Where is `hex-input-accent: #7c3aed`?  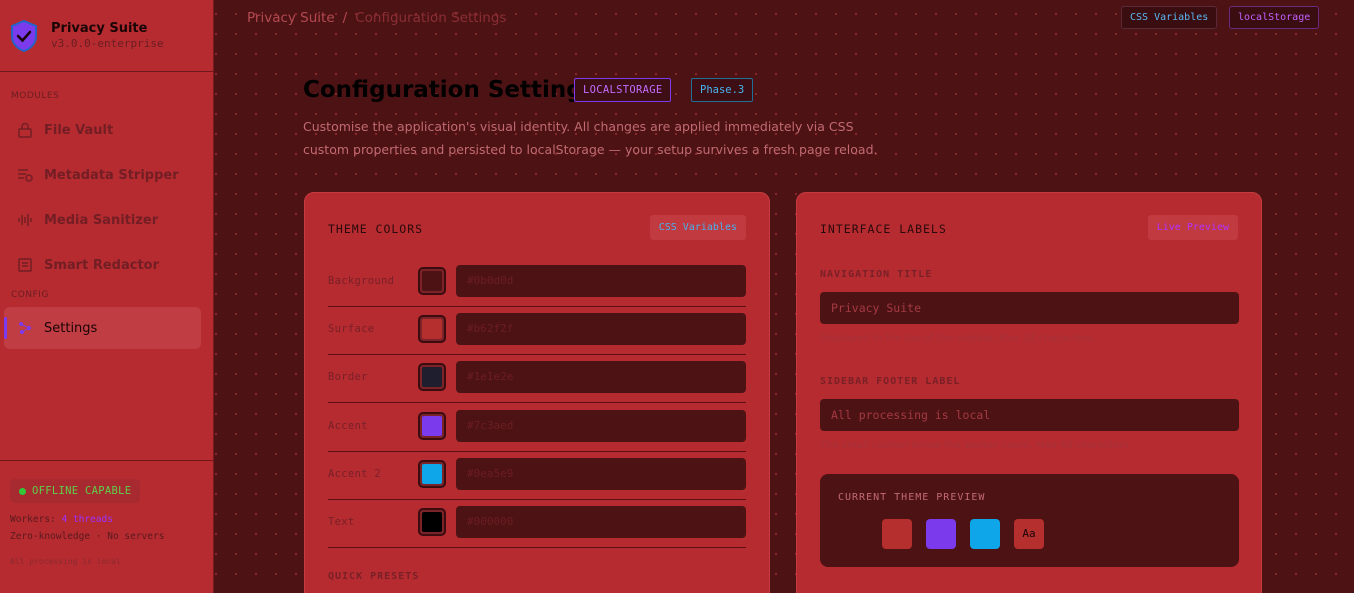
hex-input-accent: #7c3aed is located at coordinates (601, 426).